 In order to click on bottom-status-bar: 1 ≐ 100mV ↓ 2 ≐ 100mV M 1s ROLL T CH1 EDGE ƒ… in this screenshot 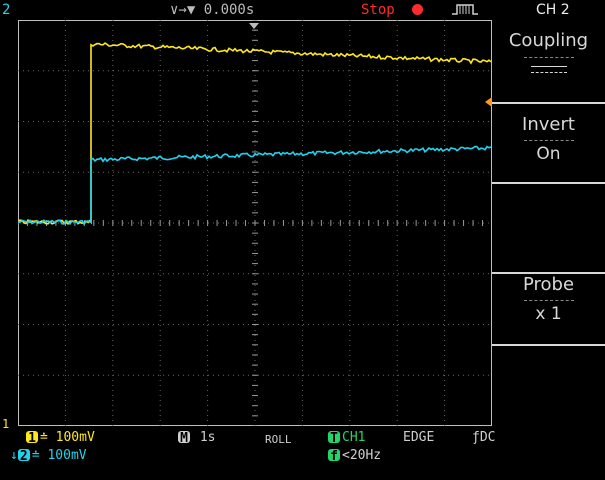, I will do `click(302, 453)`.